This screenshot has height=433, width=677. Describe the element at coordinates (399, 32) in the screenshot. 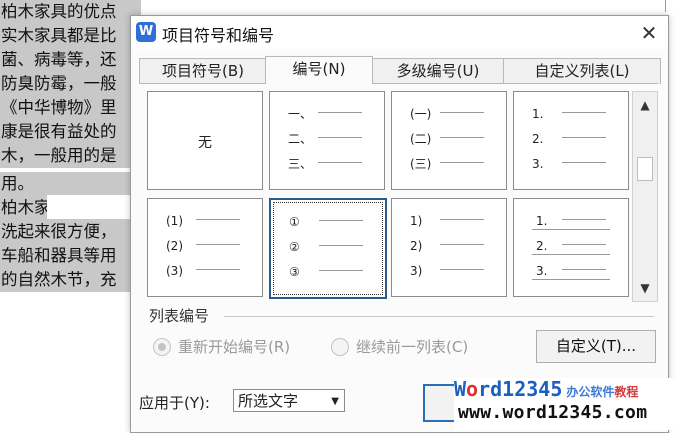

I see `title-bar: W 项目符号和编号 ✕` at that location.